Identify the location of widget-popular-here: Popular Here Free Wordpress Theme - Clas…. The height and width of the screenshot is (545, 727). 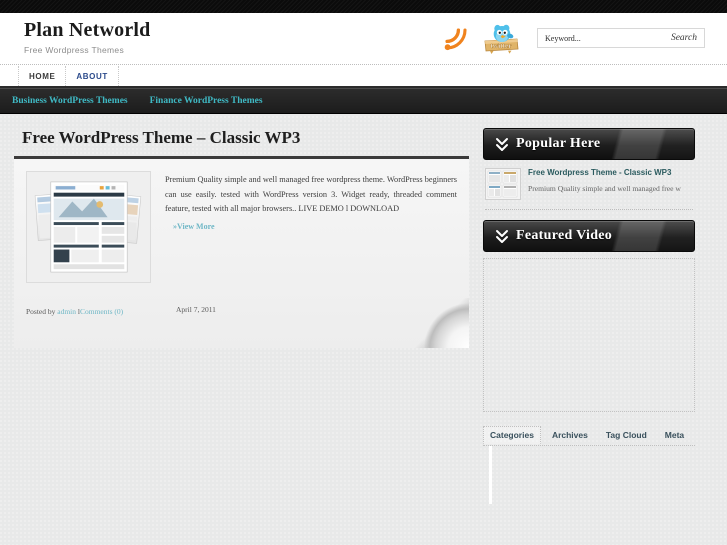
(589, 169).